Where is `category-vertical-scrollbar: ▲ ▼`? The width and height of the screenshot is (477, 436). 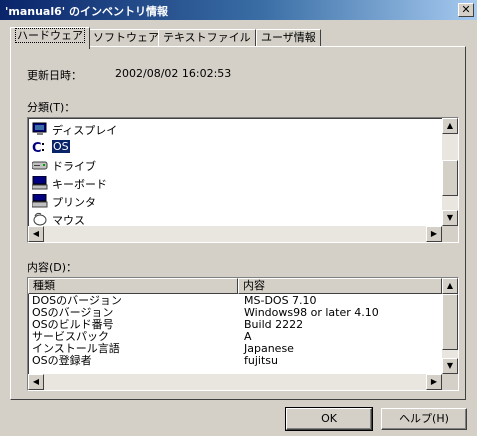 category-vertical-scrollbar: ▲ ▼ is located at coordinates (450, 172).